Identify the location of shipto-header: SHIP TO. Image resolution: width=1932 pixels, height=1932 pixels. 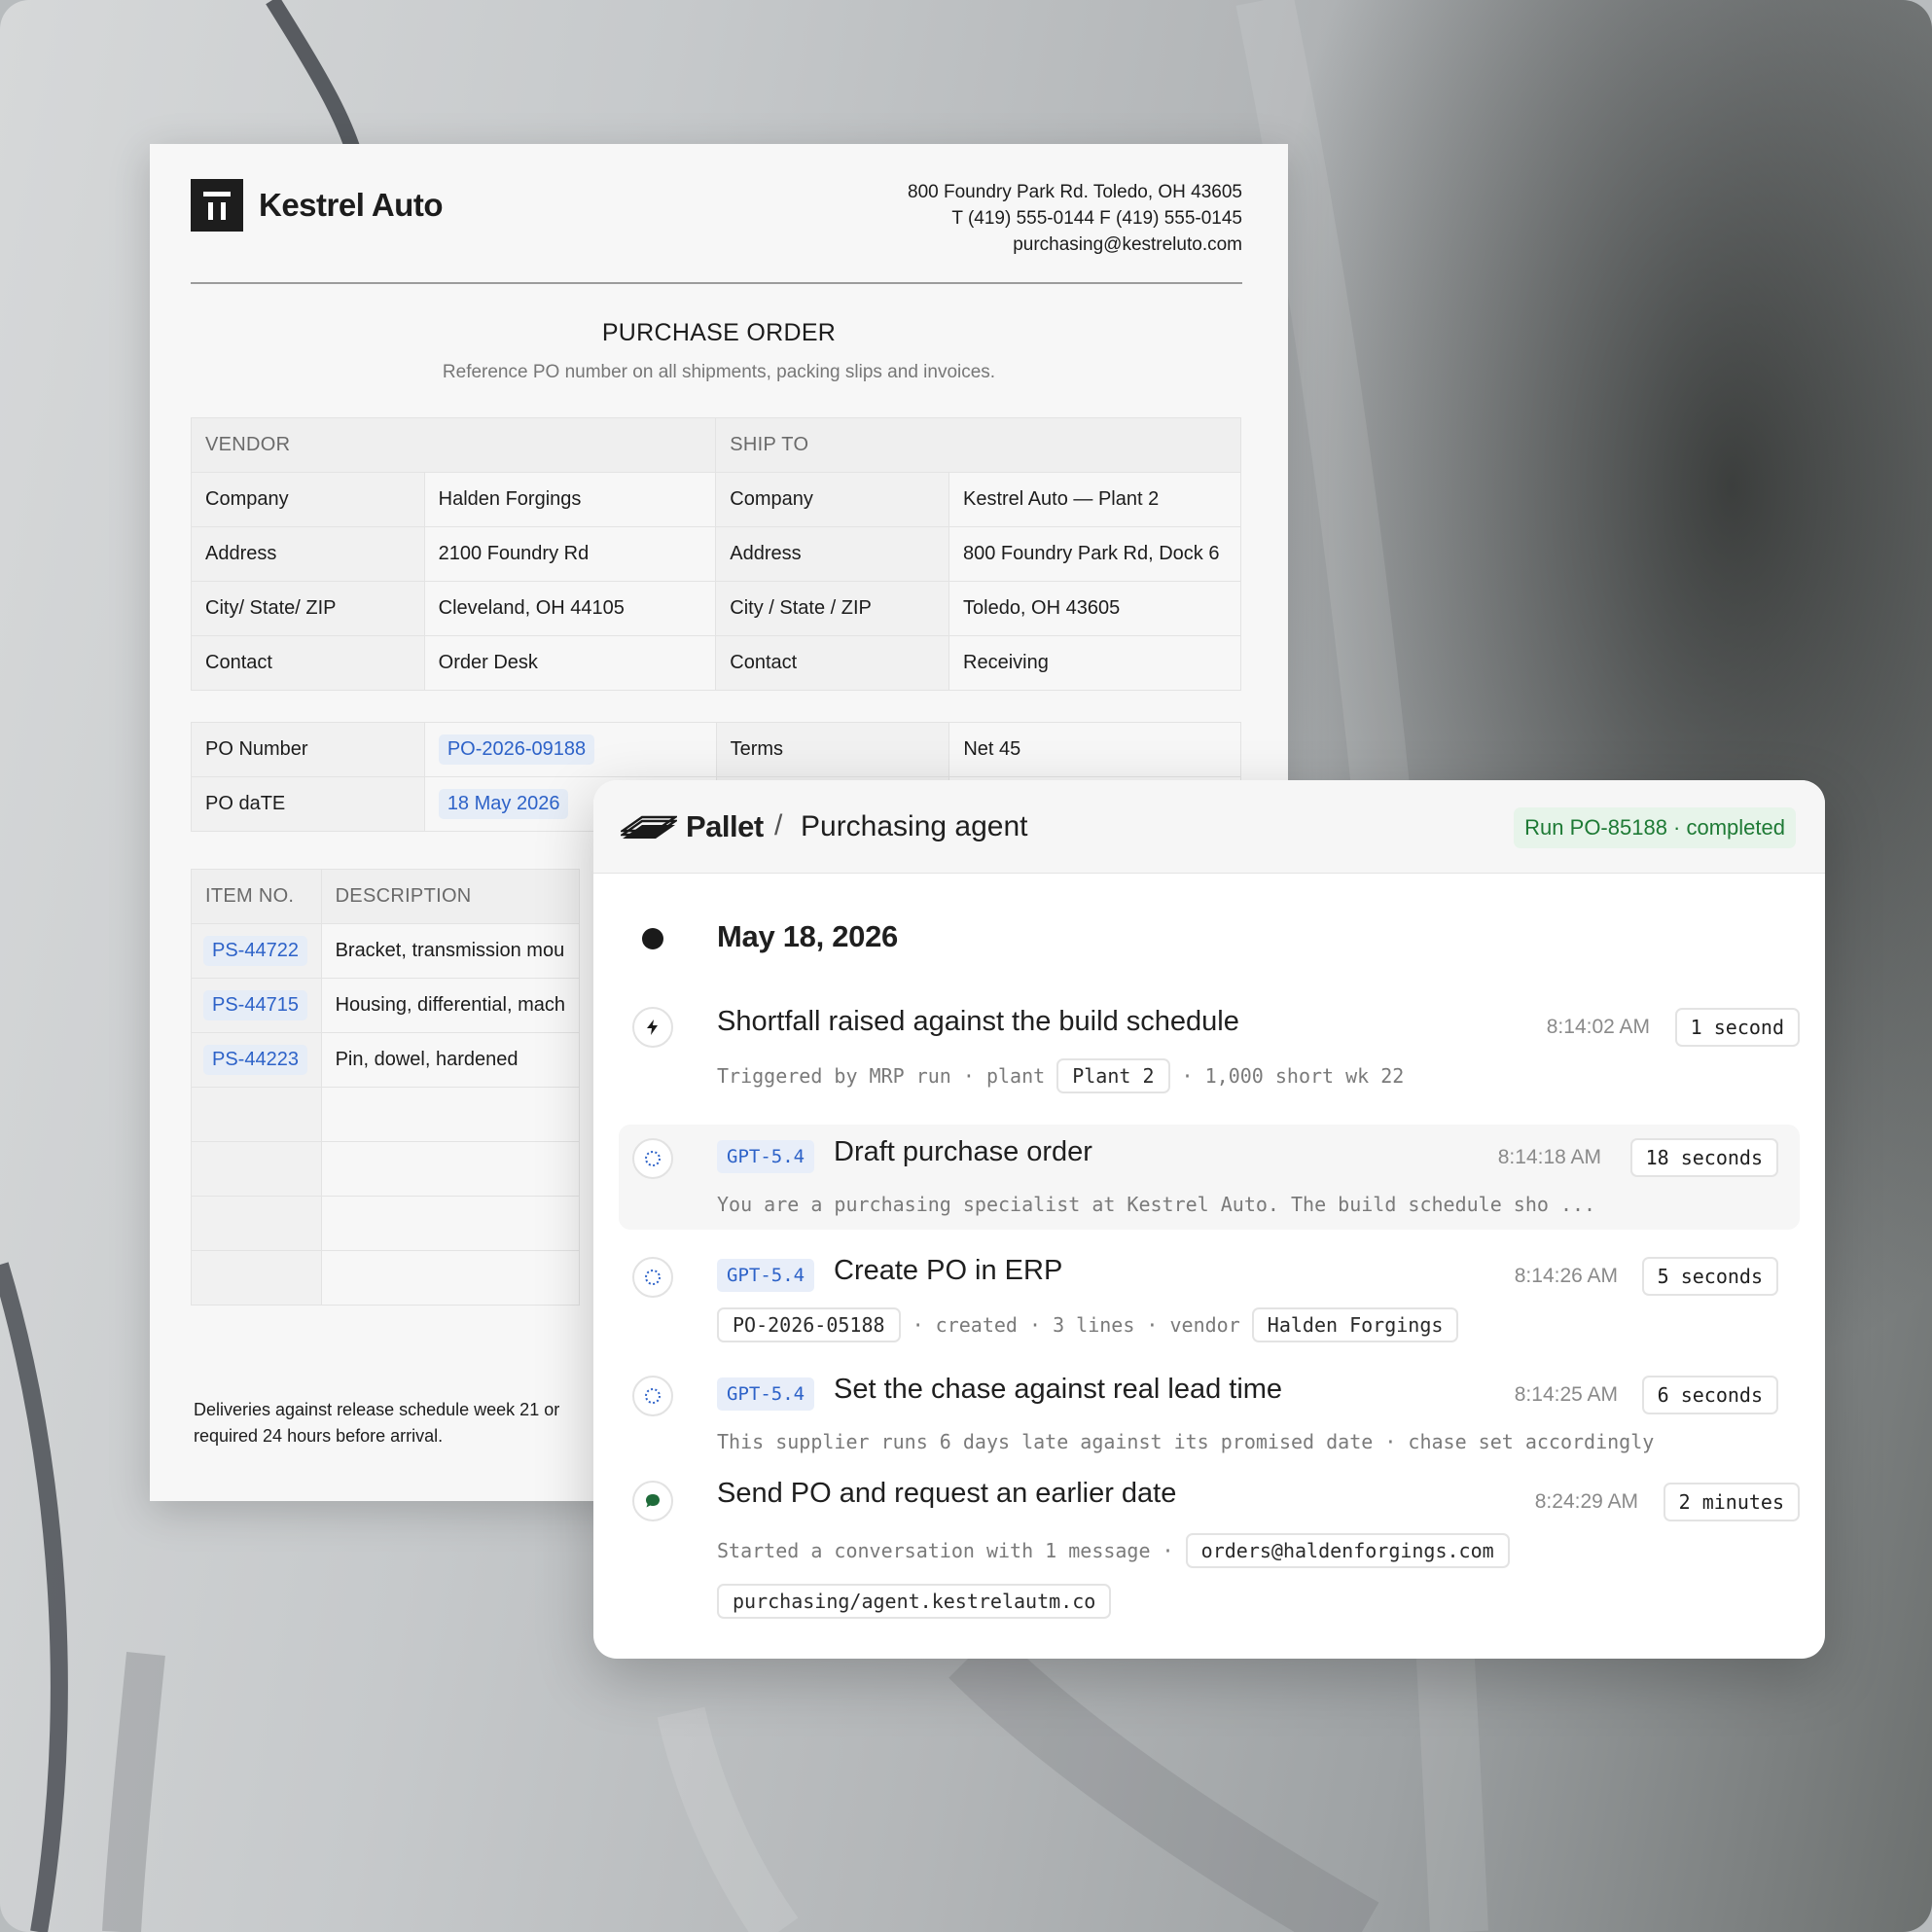
(978, 445).